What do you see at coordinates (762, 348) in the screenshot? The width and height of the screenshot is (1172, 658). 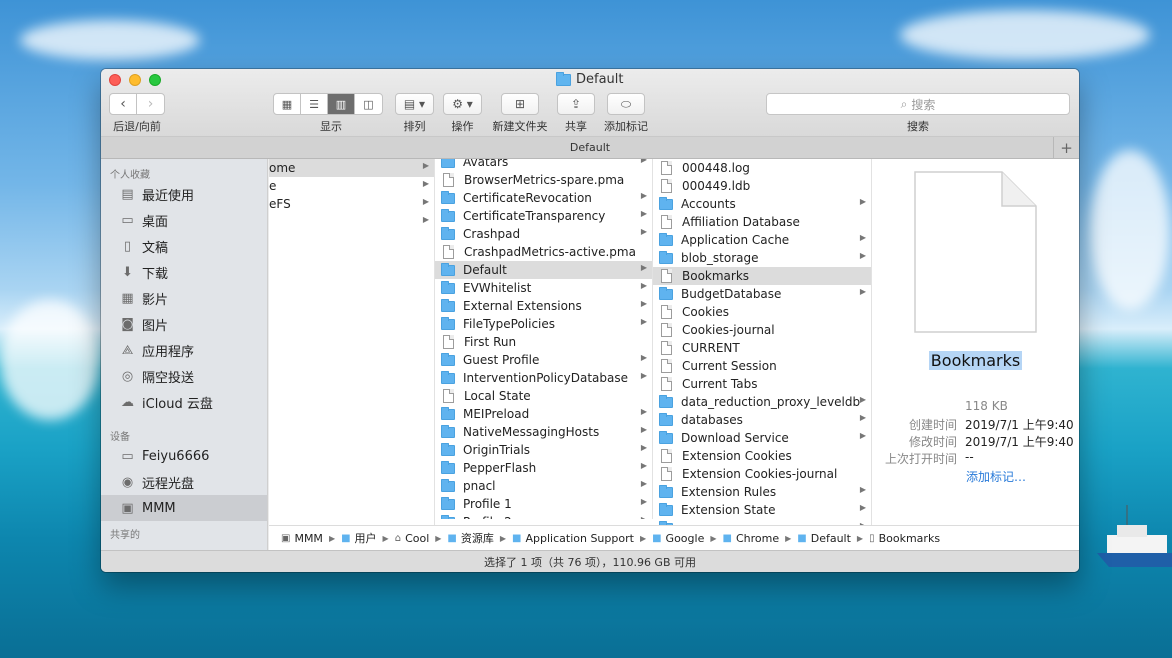 I see `file-row: CURRENT` at bounding box center [762, 348].